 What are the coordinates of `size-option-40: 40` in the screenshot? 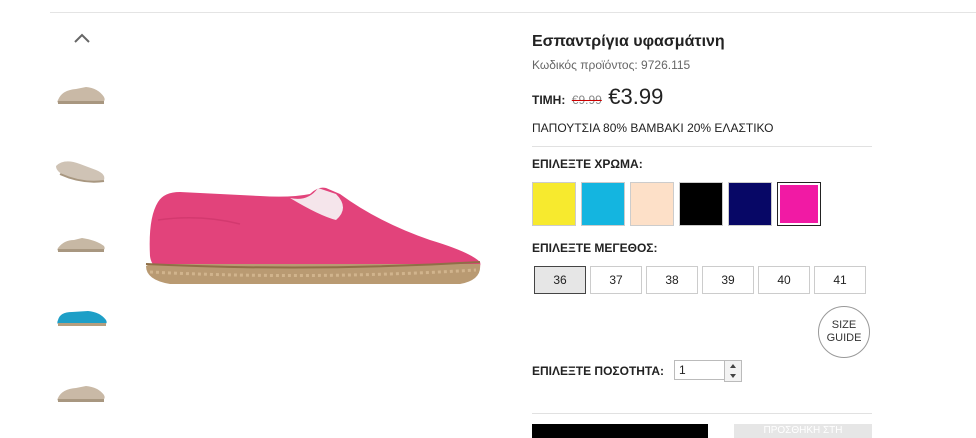 It's located at (784, 280).